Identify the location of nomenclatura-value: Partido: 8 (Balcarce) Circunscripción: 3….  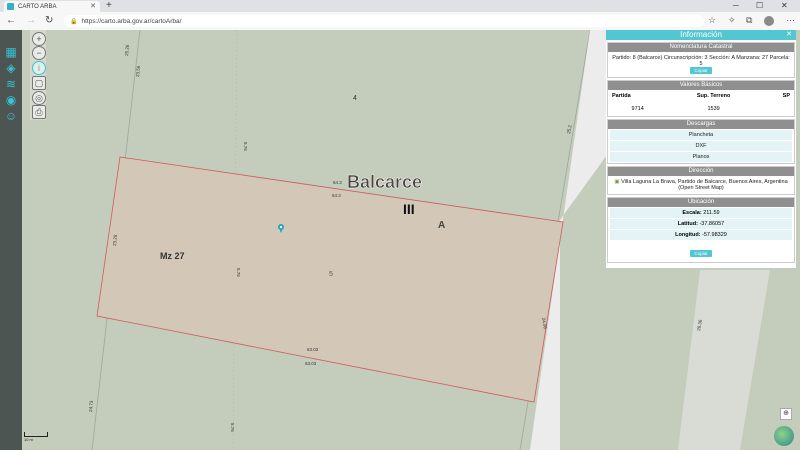
(701, 61).